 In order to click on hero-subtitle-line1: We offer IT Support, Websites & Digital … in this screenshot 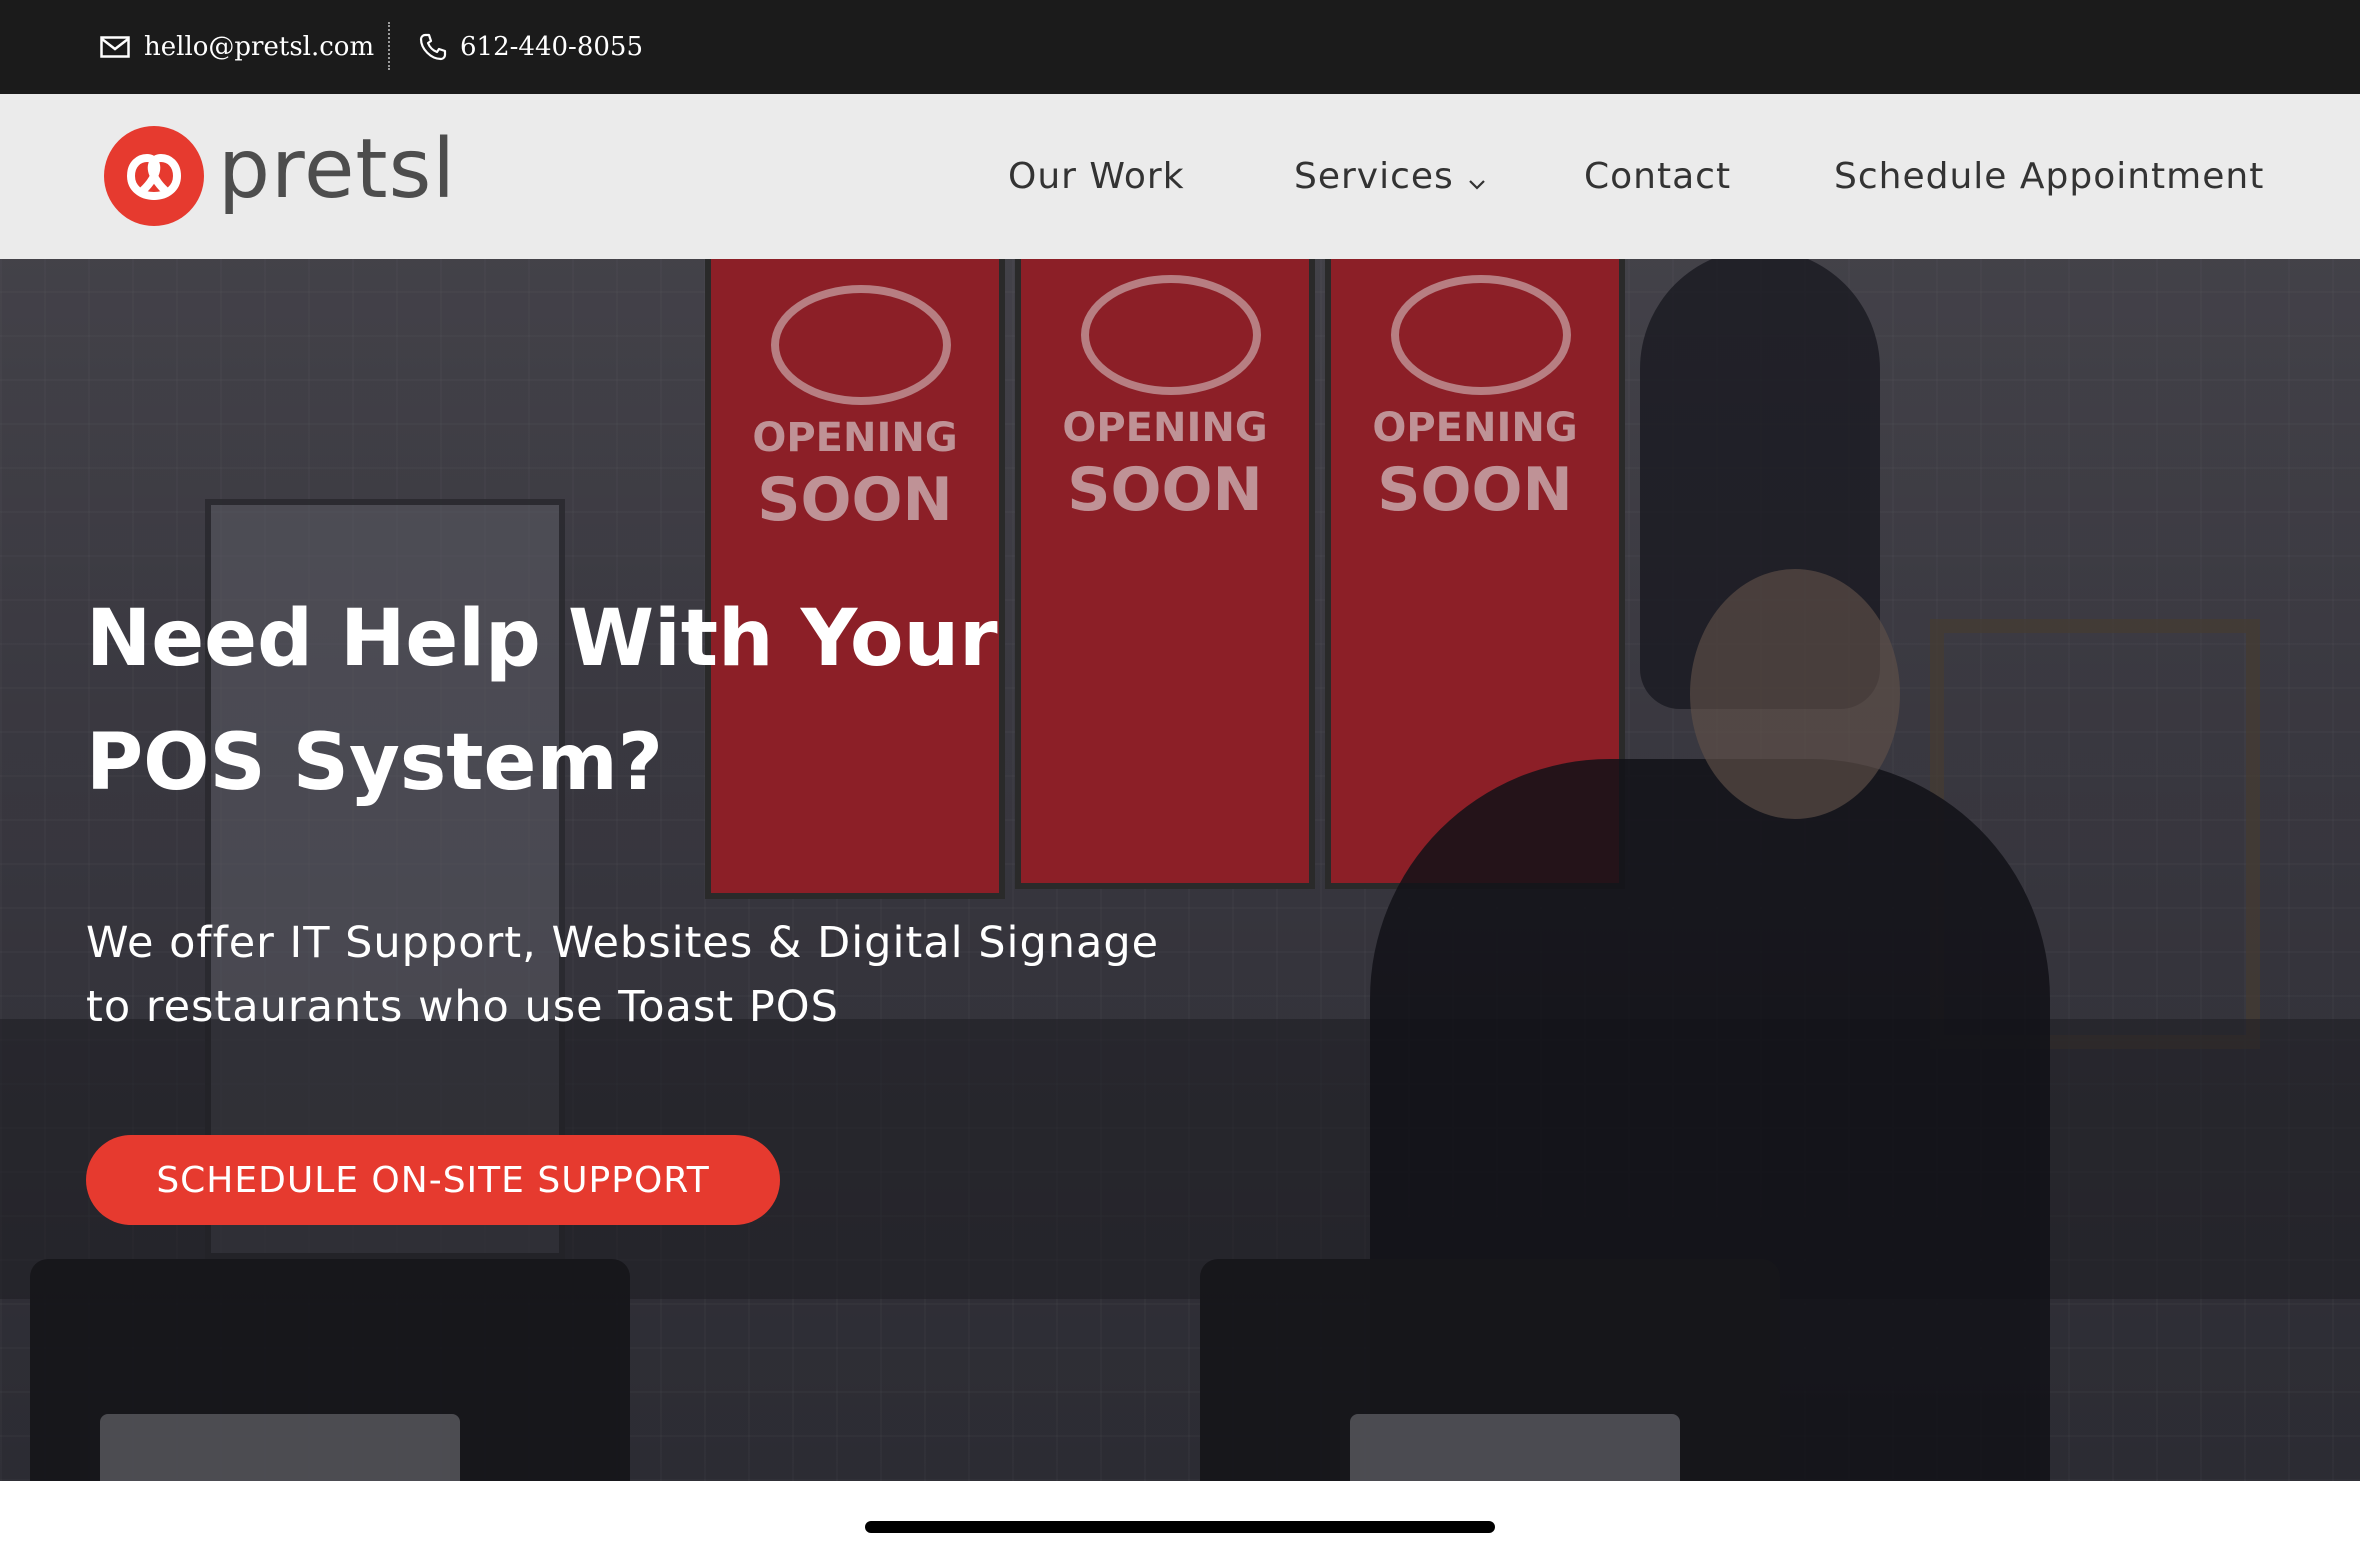, I will do `click(623, 943)`.